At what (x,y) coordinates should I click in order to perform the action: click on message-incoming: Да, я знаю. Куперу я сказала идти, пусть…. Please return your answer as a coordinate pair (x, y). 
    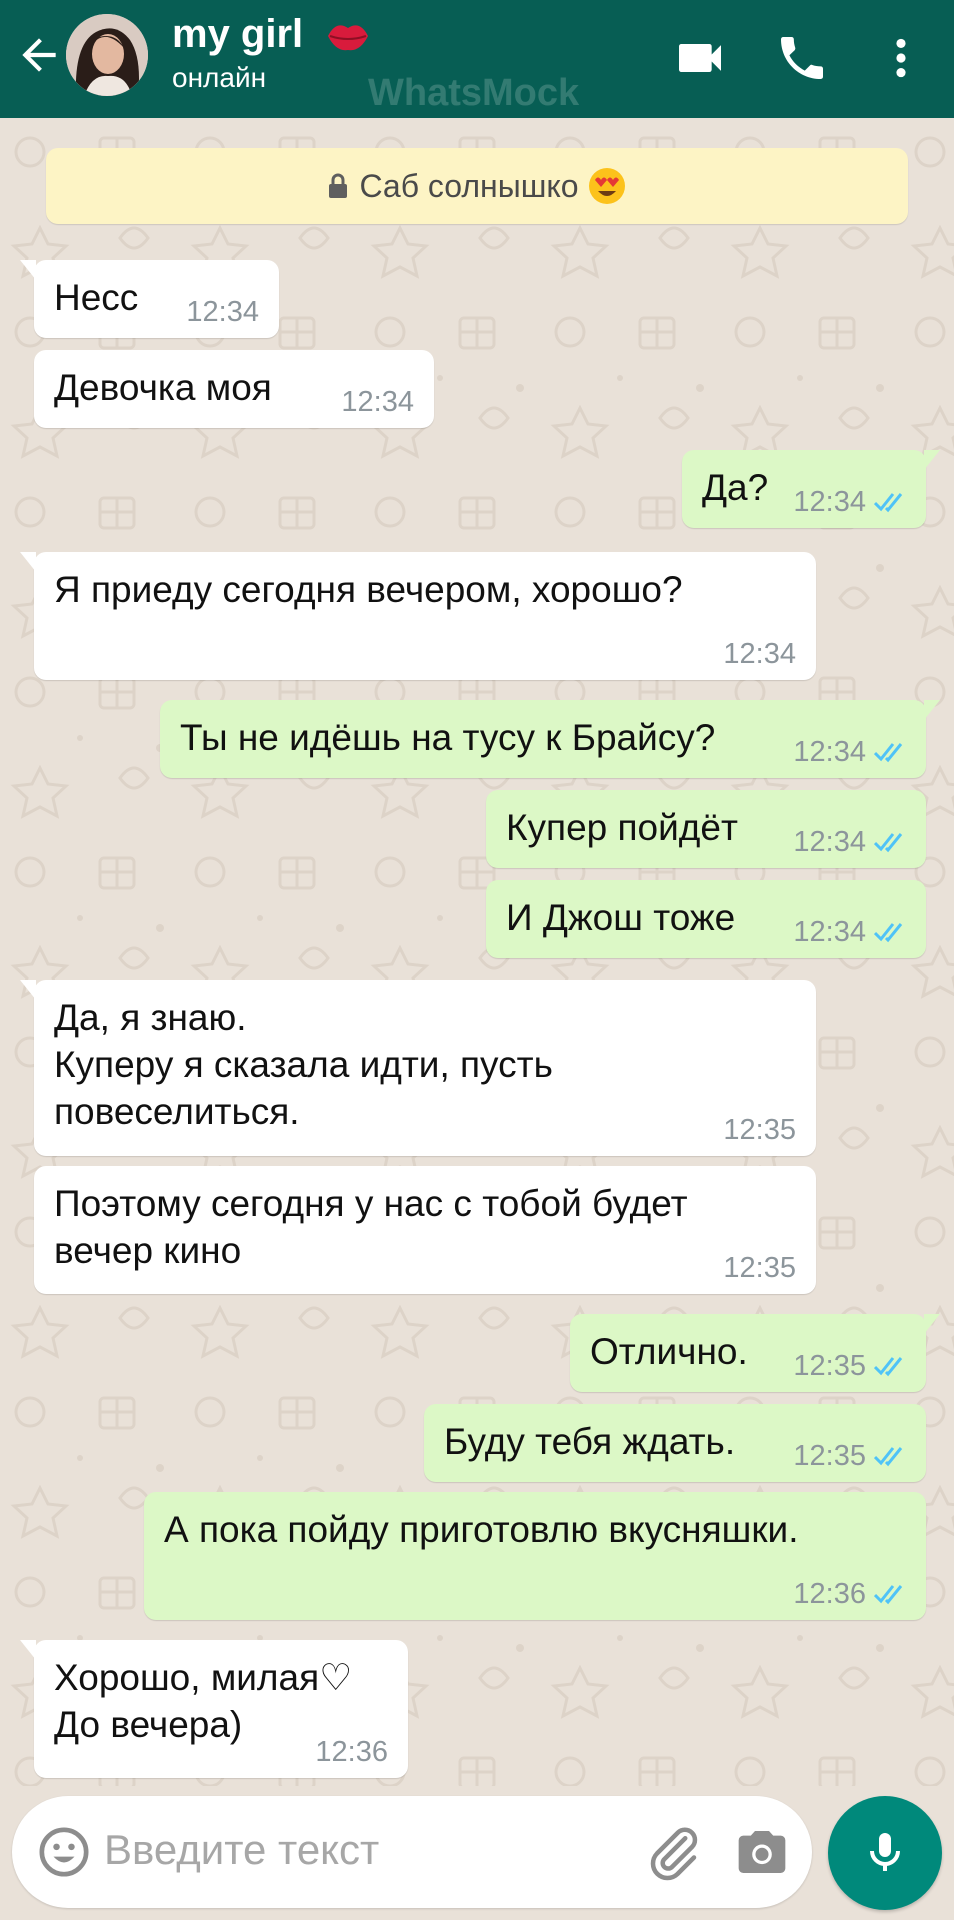
    Looking at the image, I should click on (418, 1068).